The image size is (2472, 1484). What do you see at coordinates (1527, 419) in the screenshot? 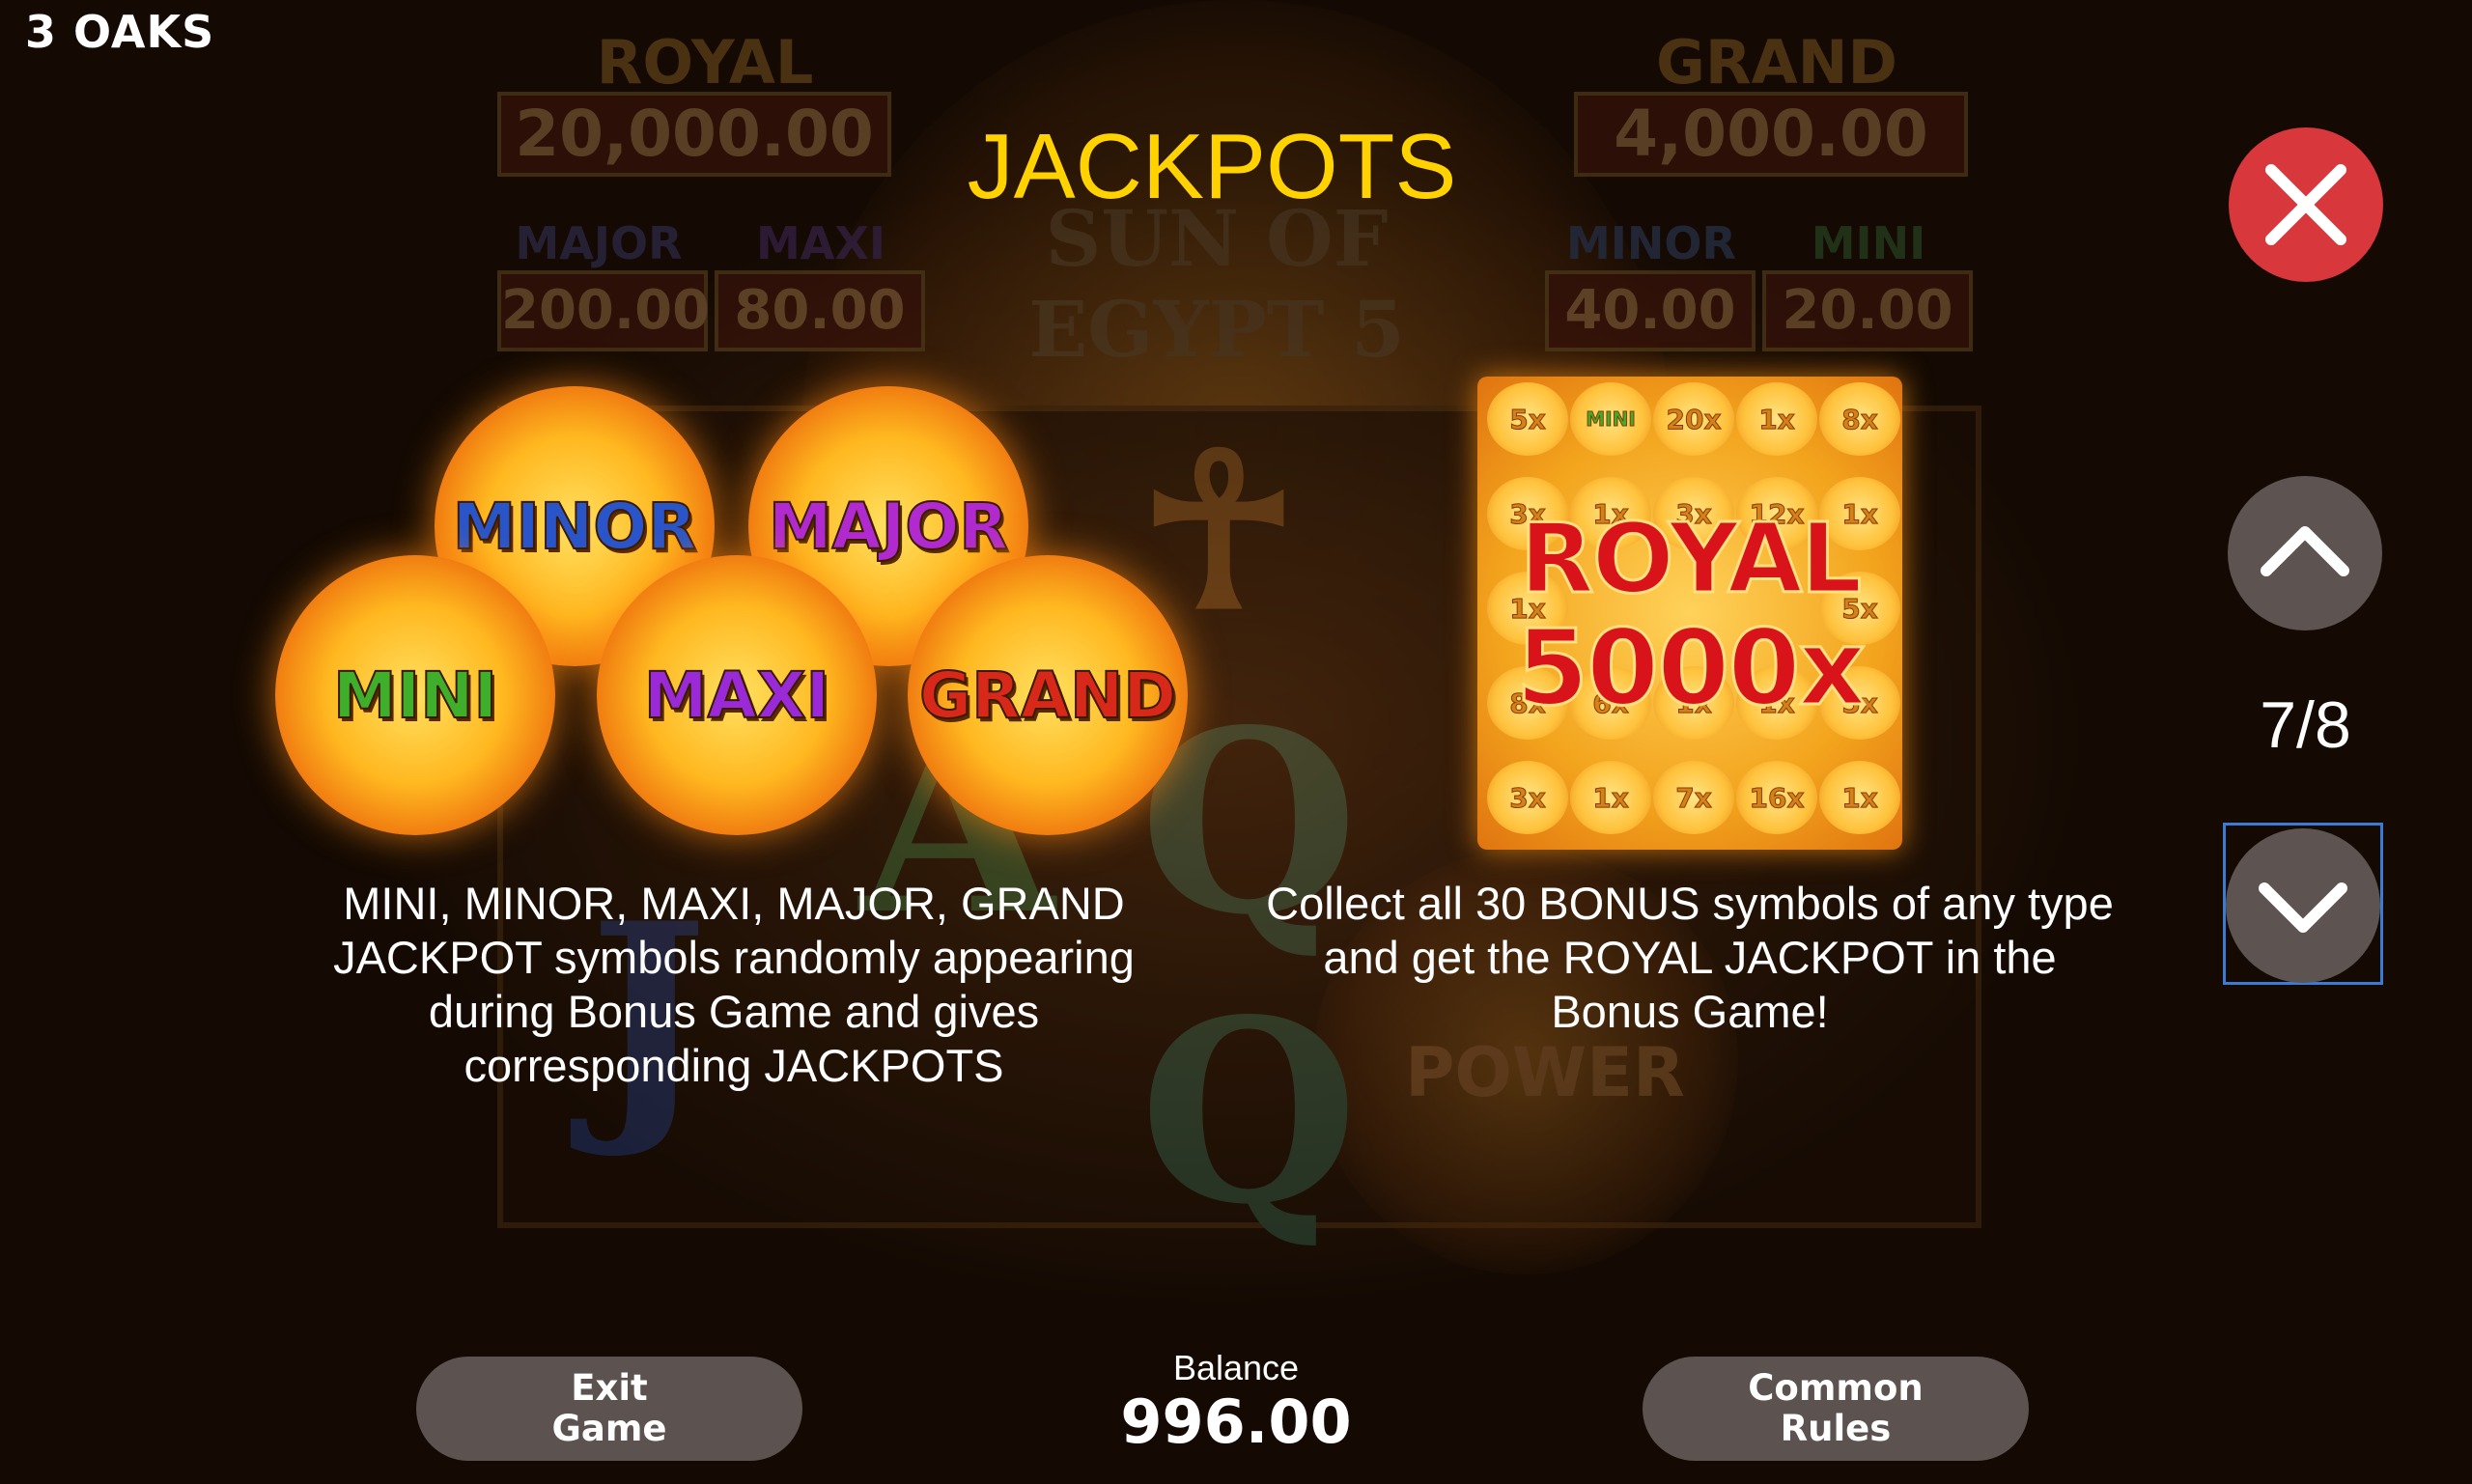
I see `grid-cell-coin: 5x` at bounding box center [1527, 419].